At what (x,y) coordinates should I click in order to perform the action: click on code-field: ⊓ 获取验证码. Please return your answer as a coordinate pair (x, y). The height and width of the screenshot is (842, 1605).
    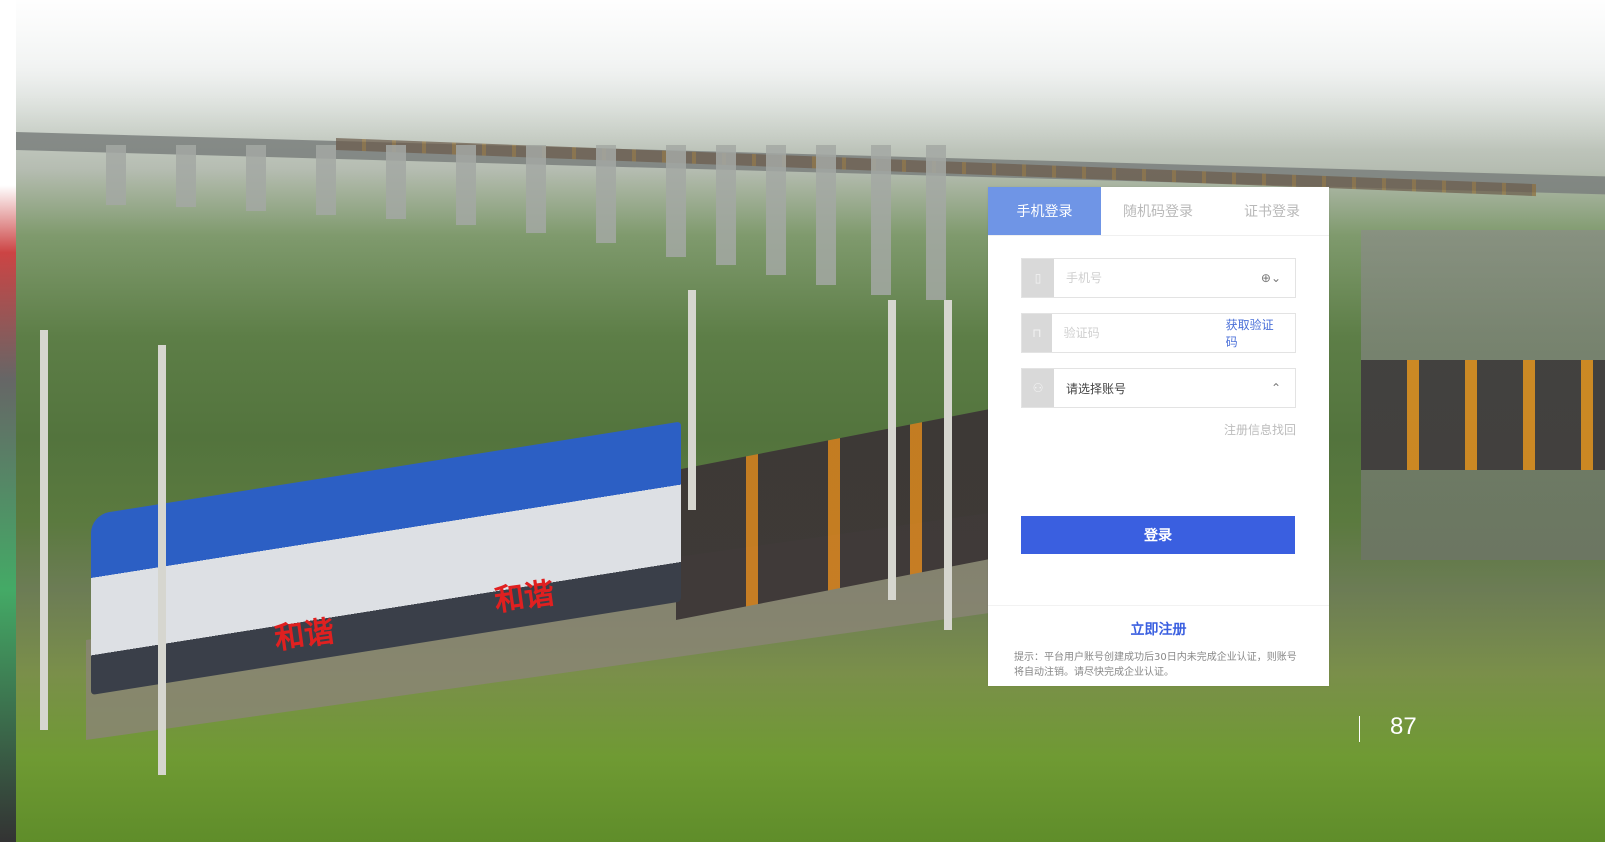
    Looking at the image, I should click on (1158, 333).